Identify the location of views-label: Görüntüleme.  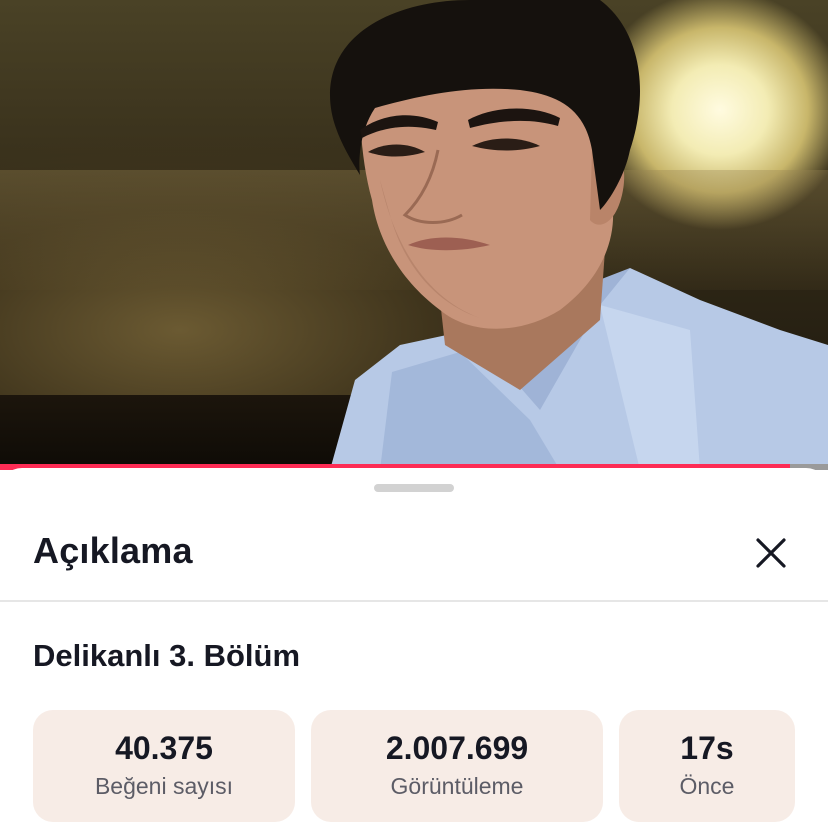
(457, 786).